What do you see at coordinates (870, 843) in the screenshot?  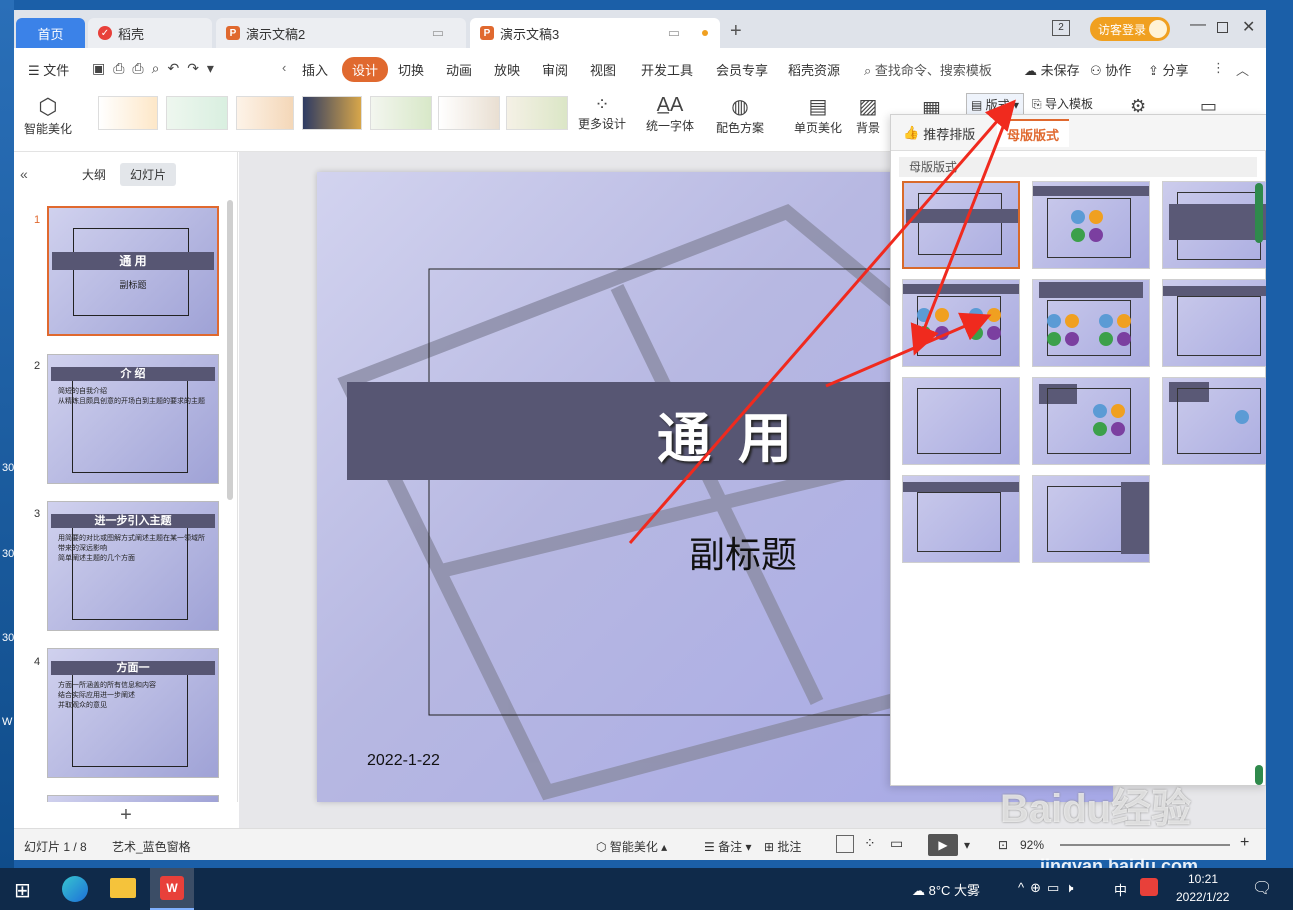 I see `sorter-view-icon: ⁘` at bounding box center [870, 843].